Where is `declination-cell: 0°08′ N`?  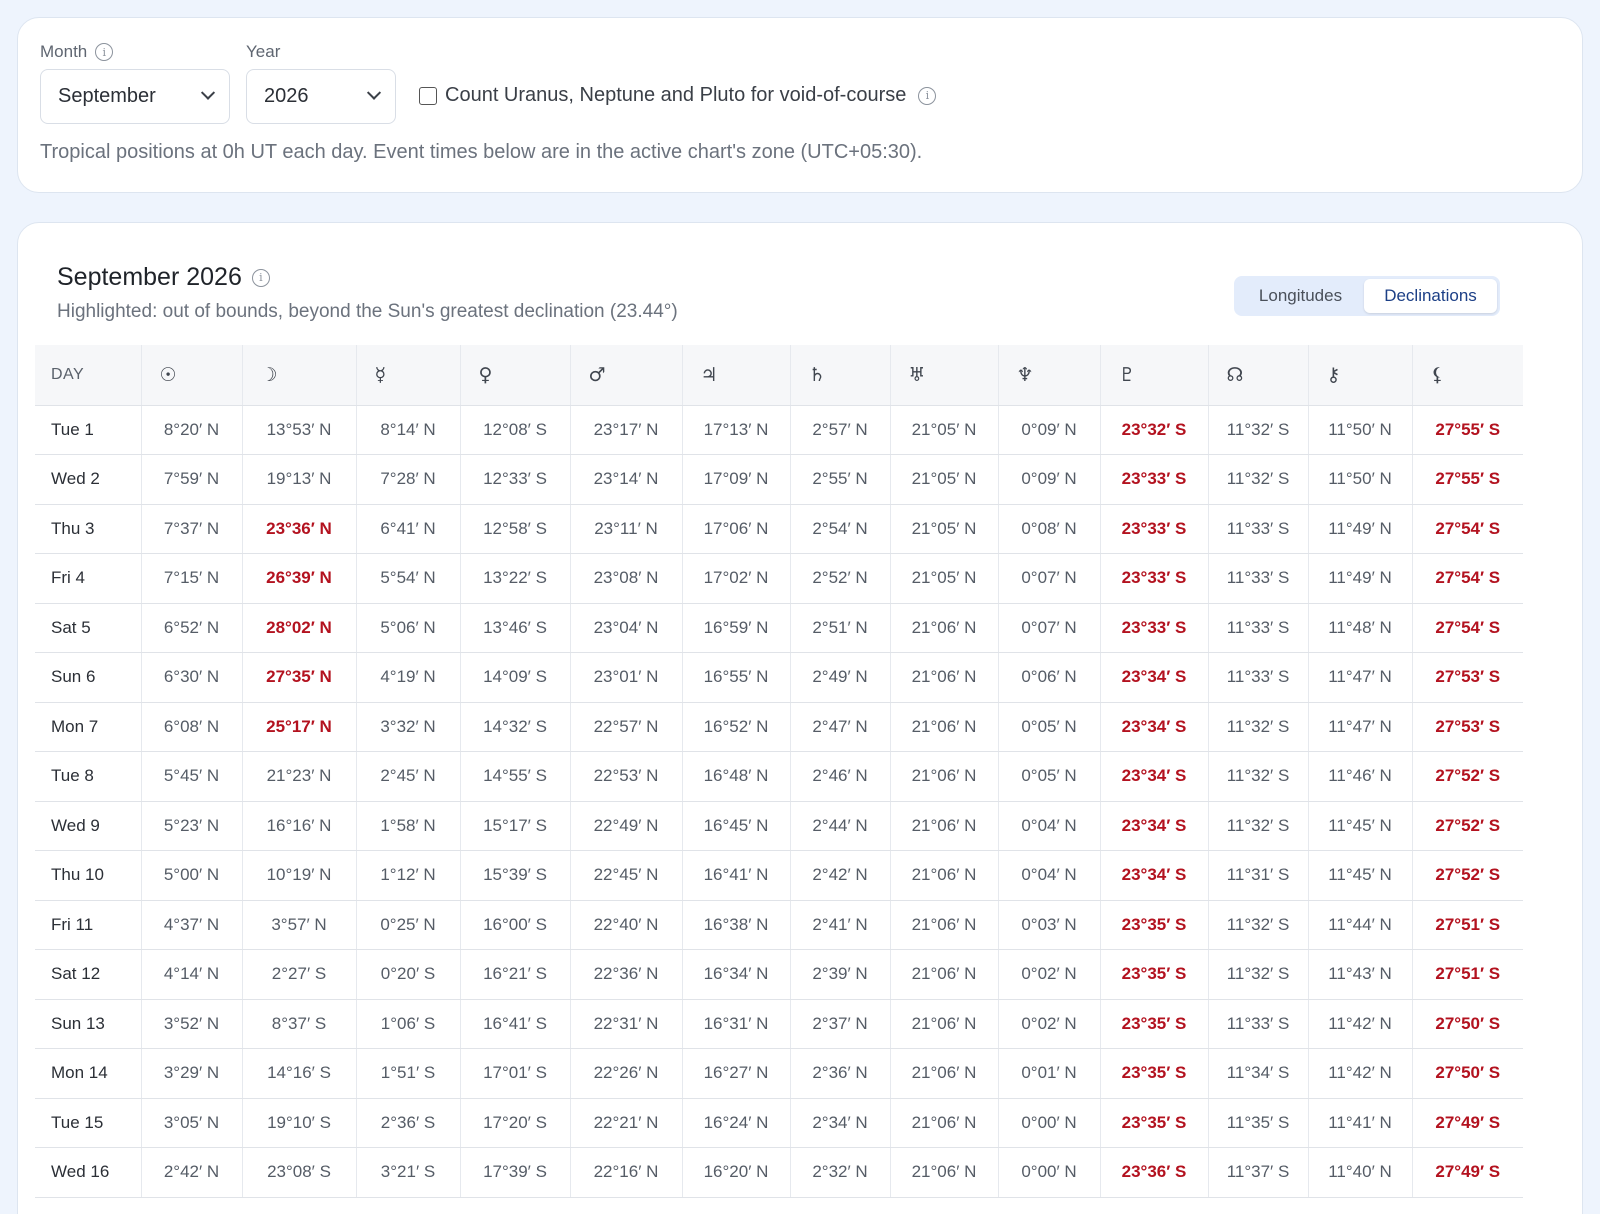
declination-cell: 0°08′ N is located at coordinates (1049, 529).